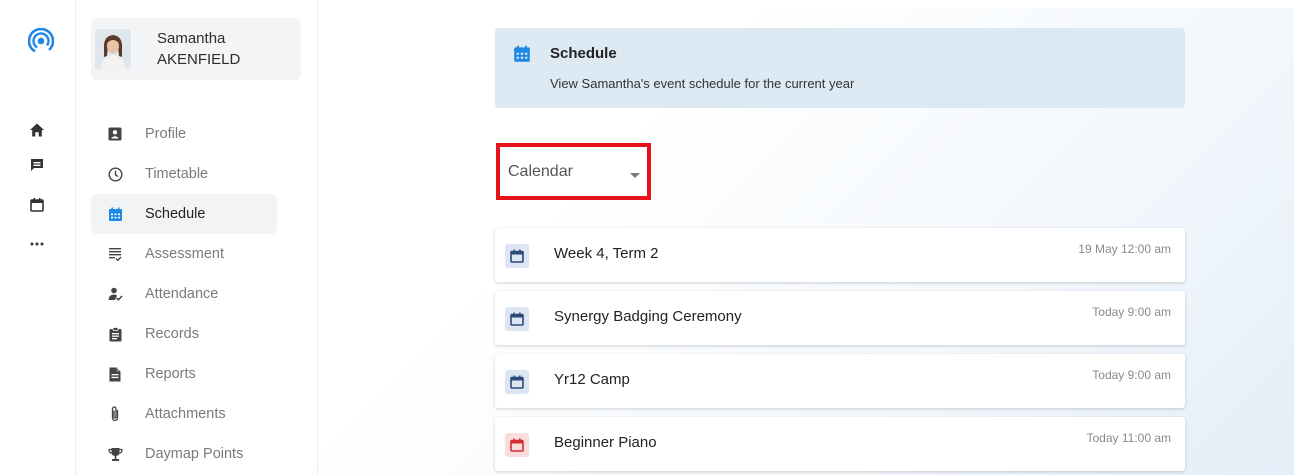 The width and height of the screenshot is (1294, 475). Describe the element at coordinates (635, 175) in the screenshot. I see `chevron-down-icon` at that location.